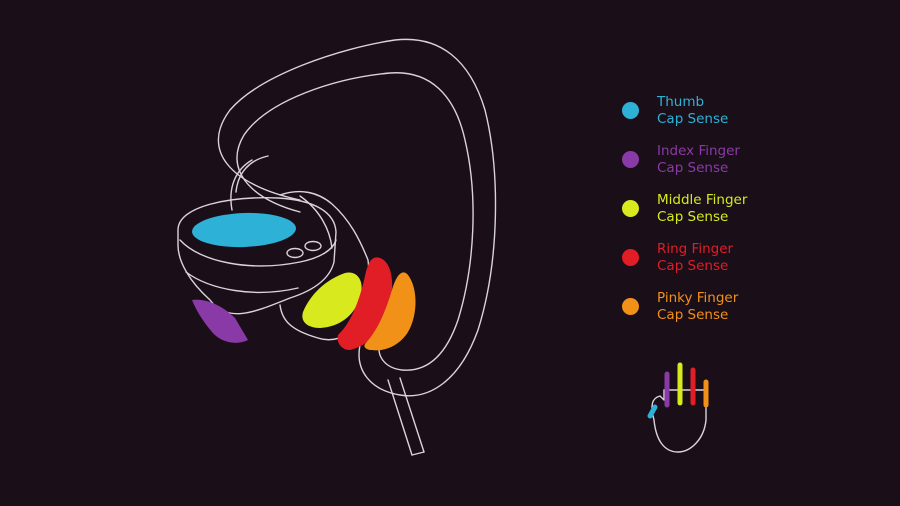 This screenshot has height=506, width=900. What do you see at coordinates (698, 298) in the screenshot?
I see `legend-label: Pinky Finger` at bounding box center [698, 298].